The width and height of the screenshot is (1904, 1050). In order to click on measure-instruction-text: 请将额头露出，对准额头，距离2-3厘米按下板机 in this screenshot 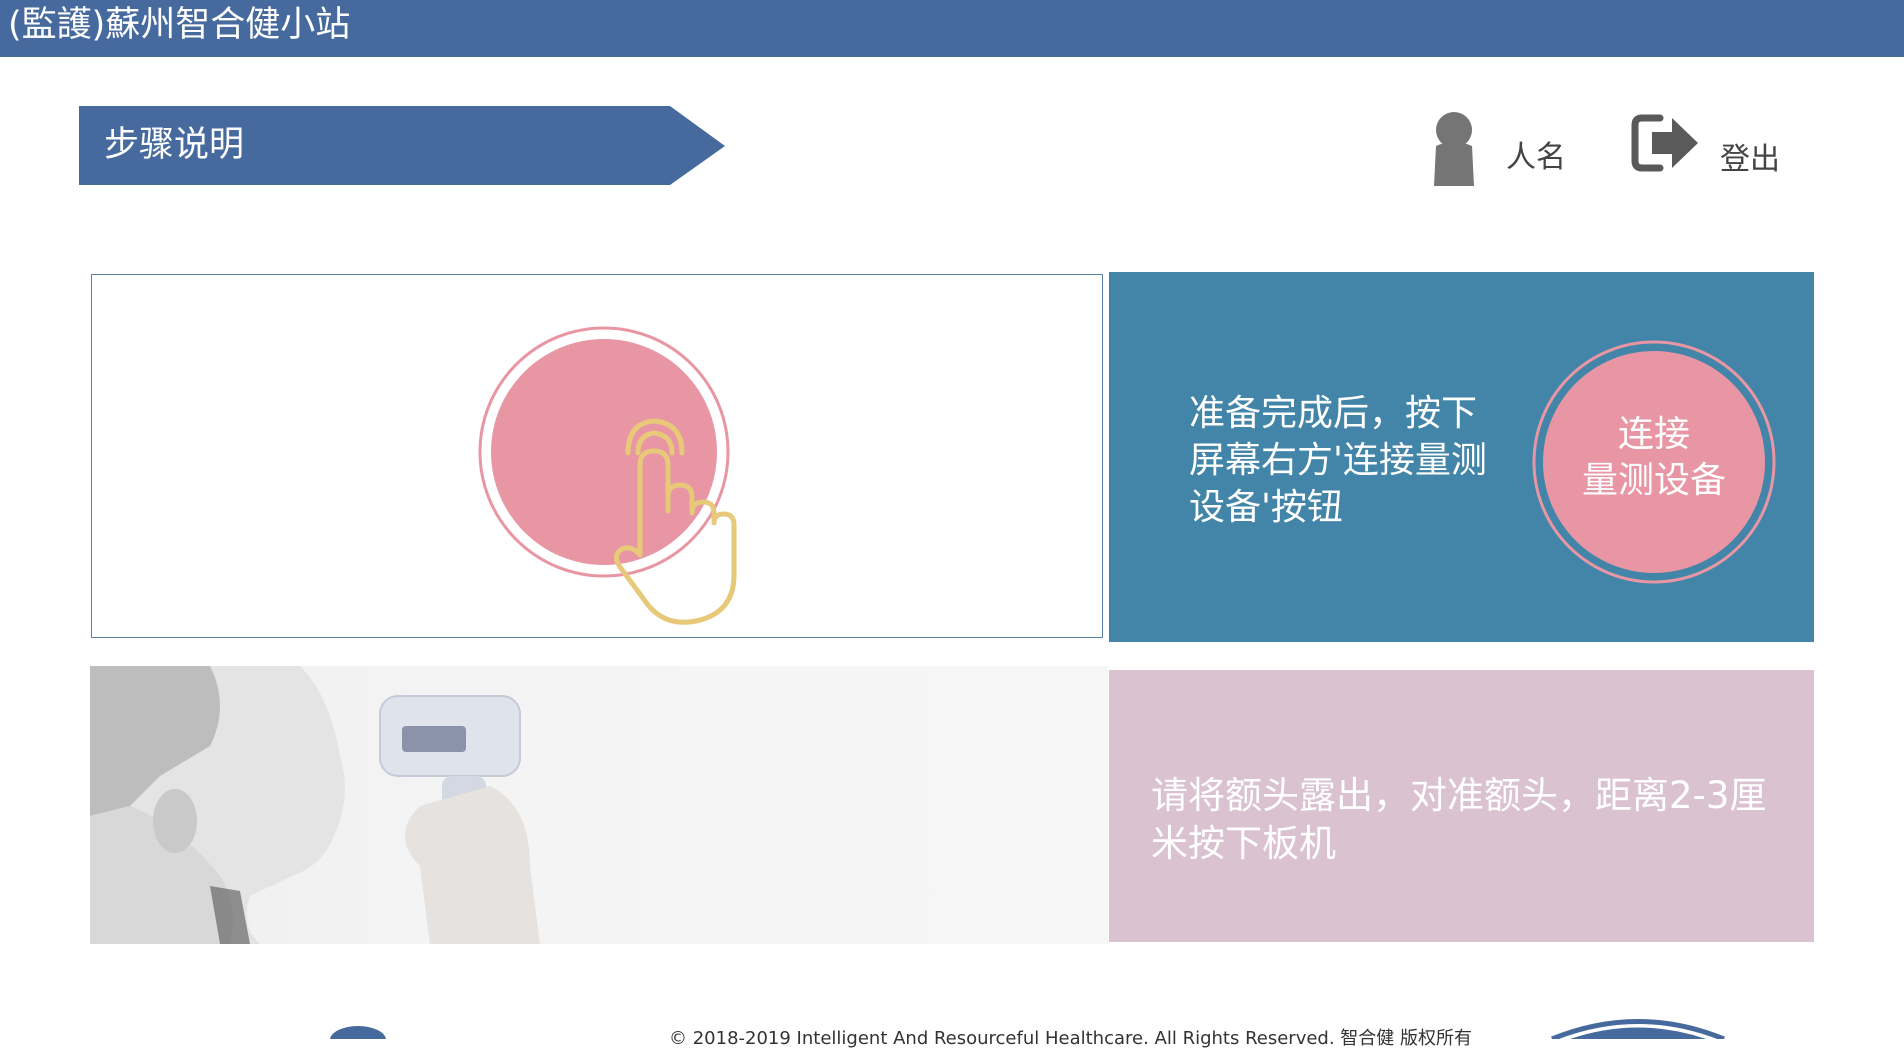, I will do `click(1459, 819)`.